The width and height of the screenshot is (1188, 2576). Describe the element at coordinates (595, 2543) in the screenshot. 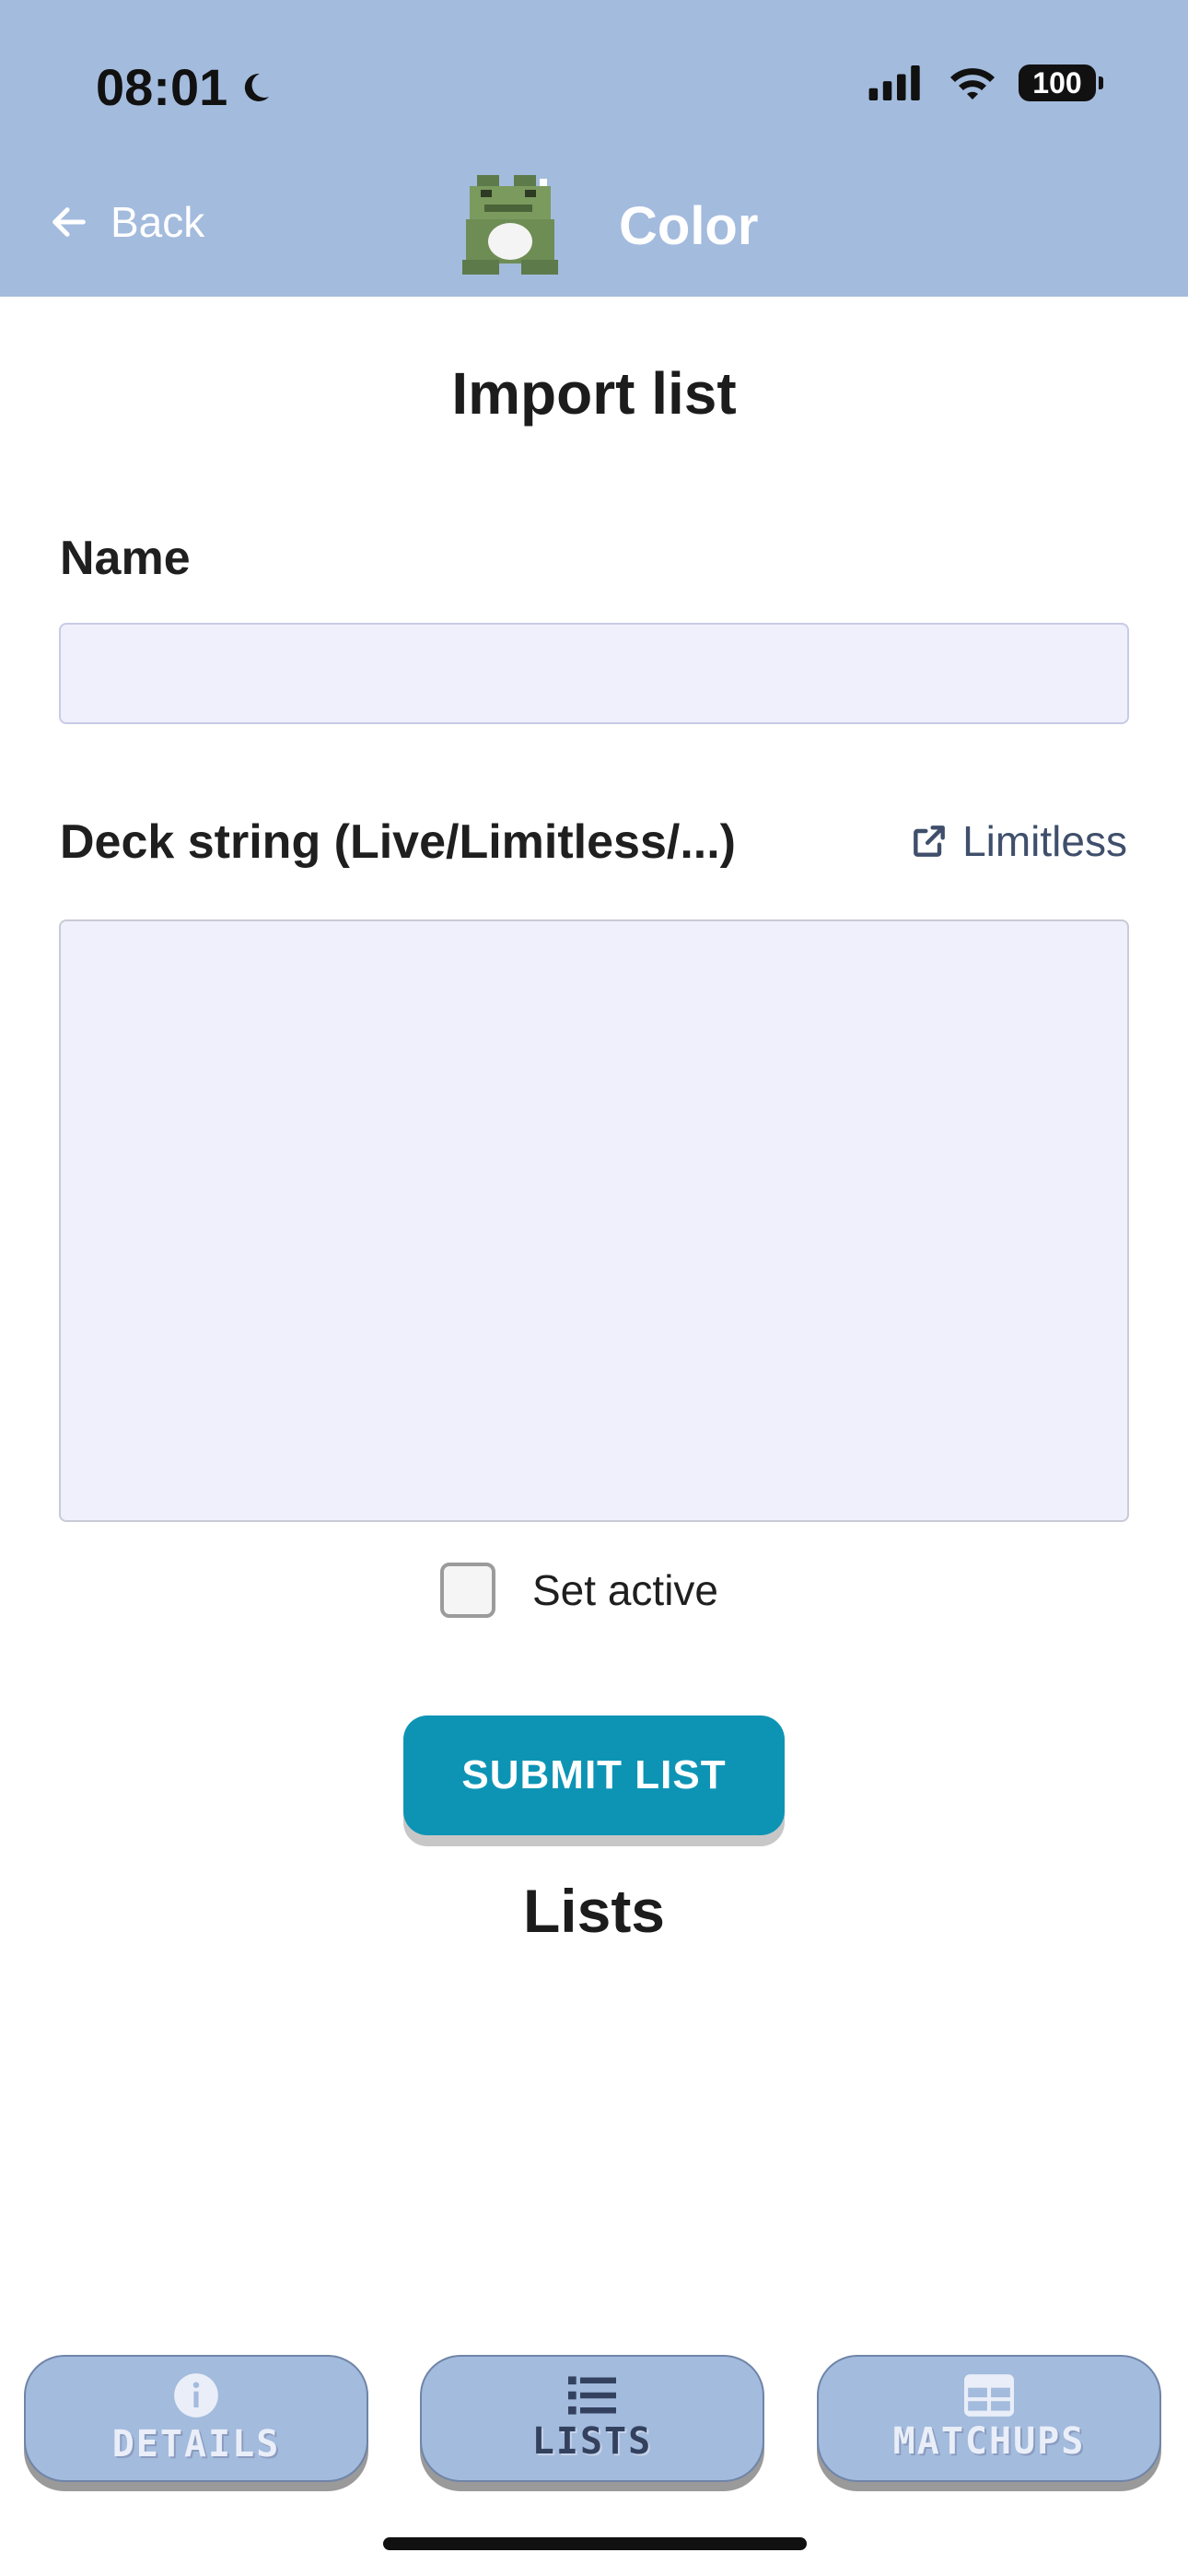

I see `home-indicator` at that location.